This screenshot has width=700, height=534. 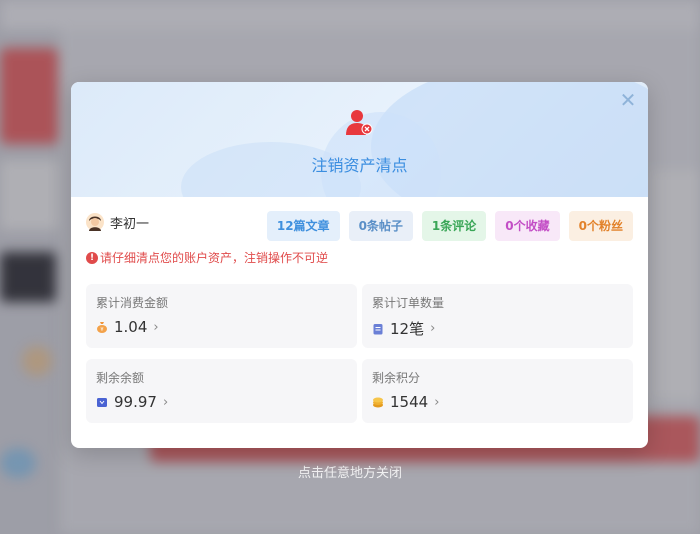 What do you see at coordinates (409, 402) in the screenshot?
I see `card-value: 1544` at bounding box center [409, 402].